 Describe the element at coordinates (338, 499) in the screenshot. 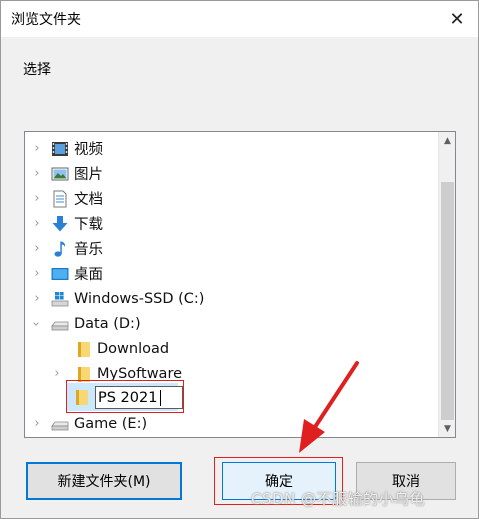

I see `watermark-text: CSDN @不服输的小乌龟` at that location.